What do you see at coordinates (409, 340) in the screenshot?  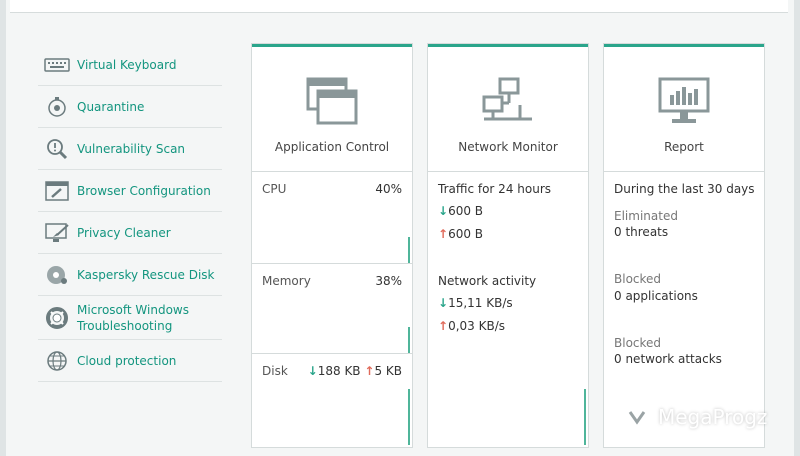 I see `memory-graph` at bounding box center [409, 340].